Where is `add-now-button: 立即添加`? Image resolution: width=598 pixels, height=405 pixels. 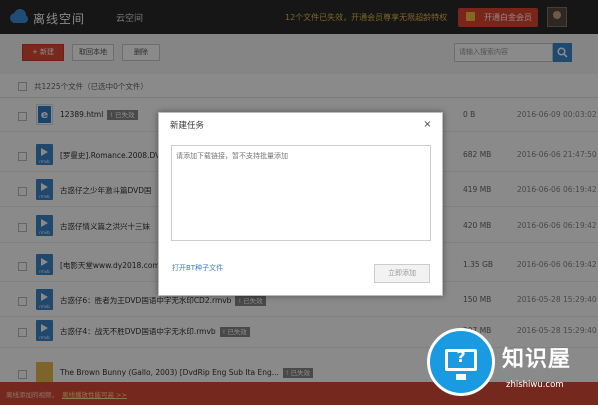
add-now-button: 立即添加 is located at coordinates (402, 273).